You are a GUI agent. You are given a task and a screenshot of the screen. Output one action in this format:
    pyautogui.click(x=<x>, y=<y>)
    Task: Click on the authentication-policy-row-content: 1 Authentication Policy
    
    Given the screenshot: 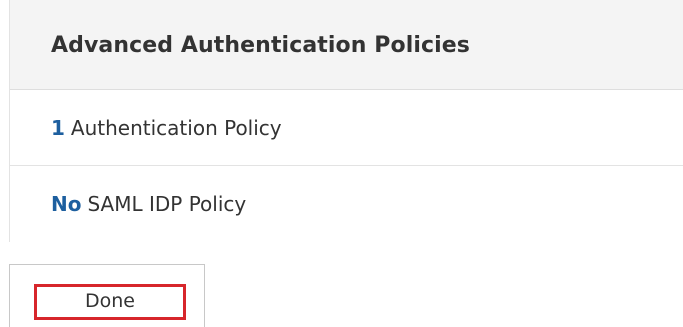 What is the action you would take?
    pyautogui.click(x=166, y=128)
    